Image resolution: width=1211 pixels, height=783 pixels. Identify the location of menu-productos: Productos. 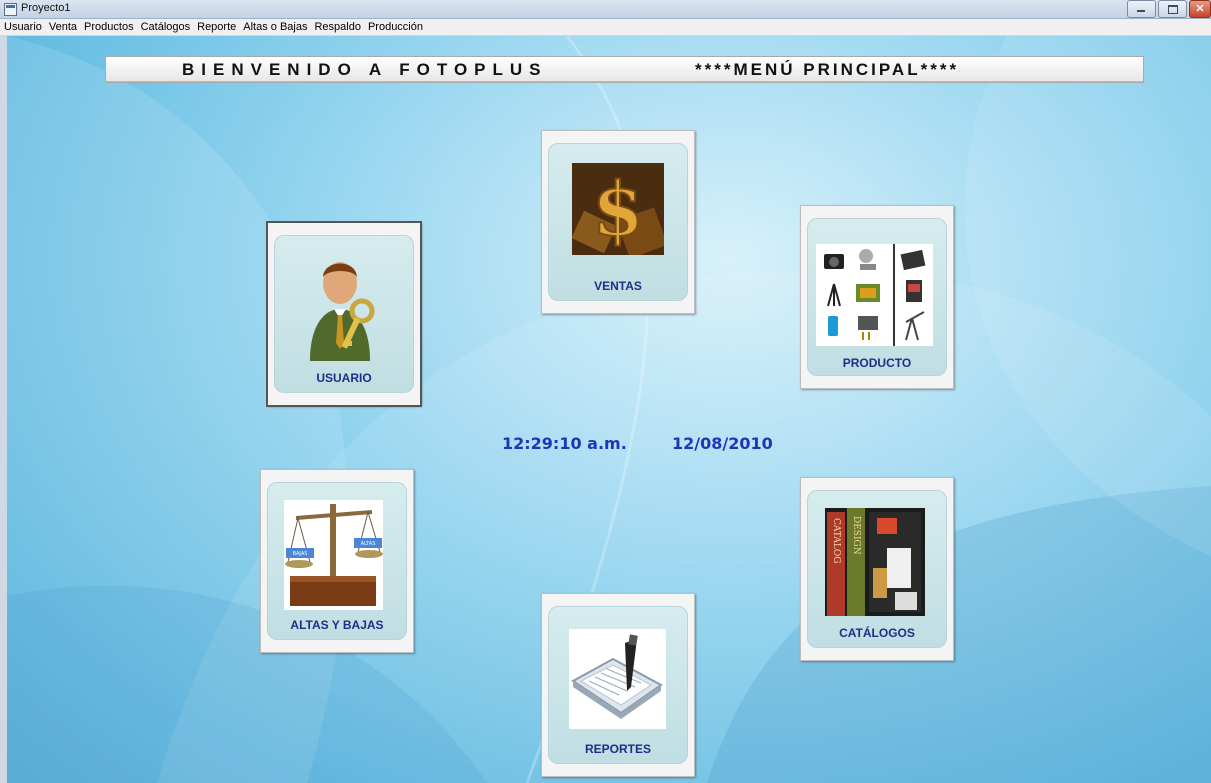
(108, 27).